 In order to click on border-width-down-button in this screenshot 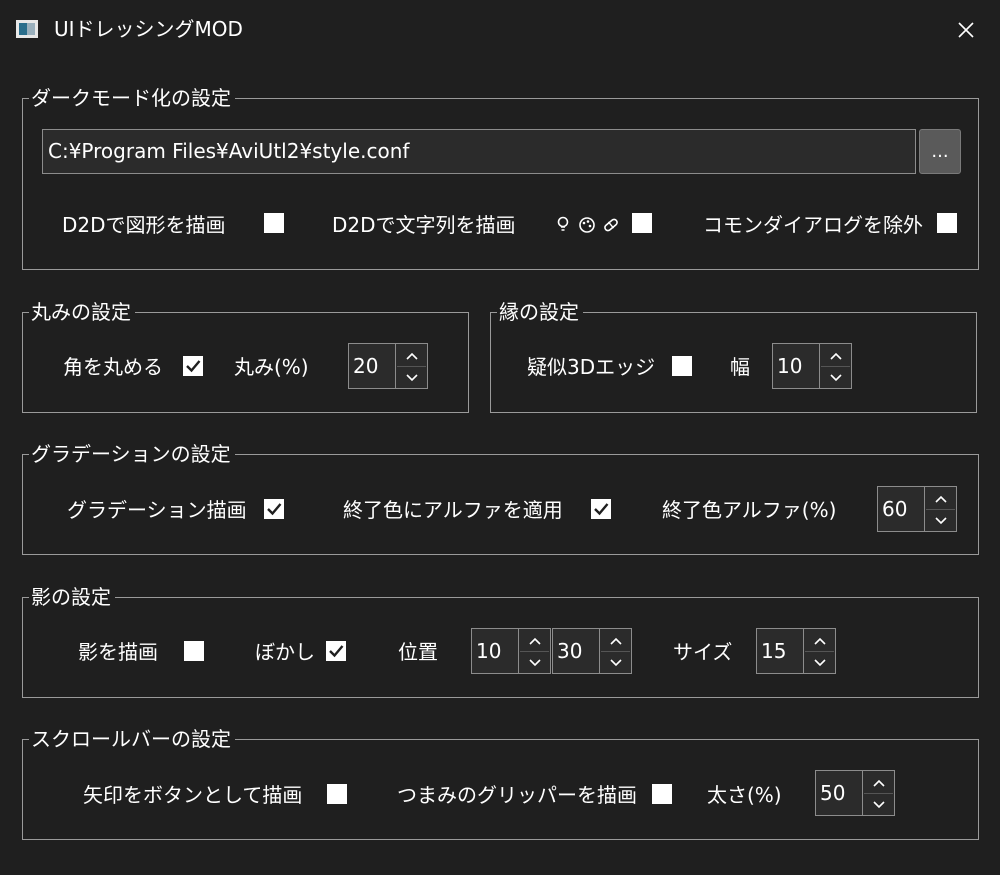, I will do `click(835, 377)`.